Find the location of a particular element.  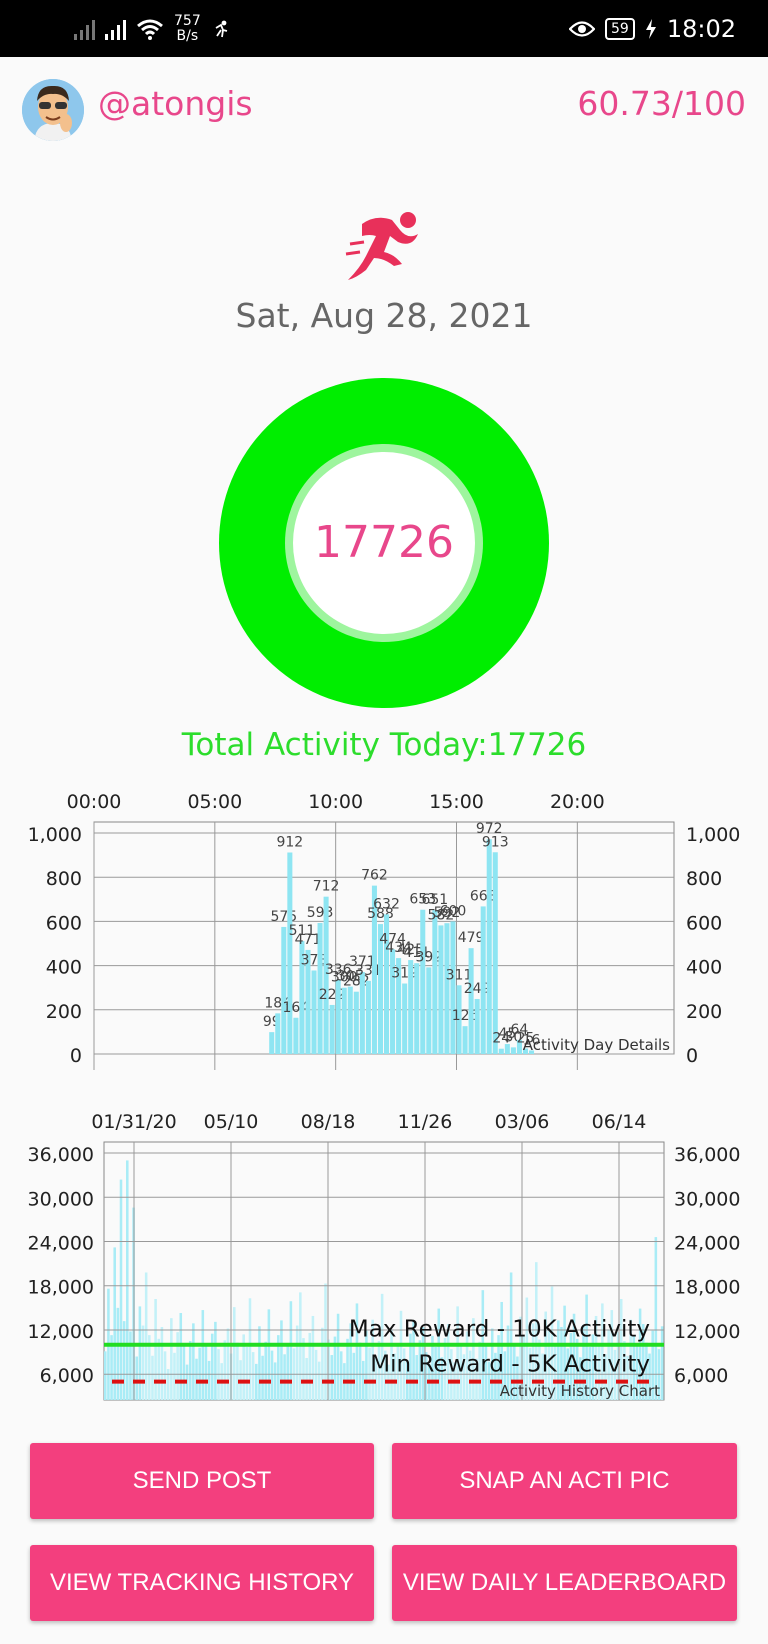

history-chart-y-tick-left: 24,000 is located at coordinates (61, 1244).